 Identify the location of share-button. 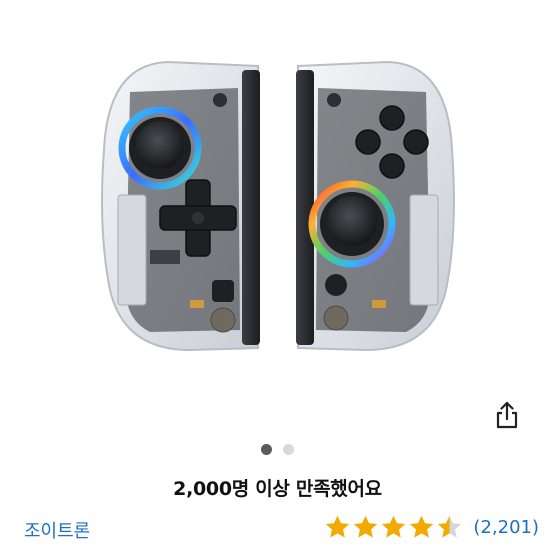
(507, 415).